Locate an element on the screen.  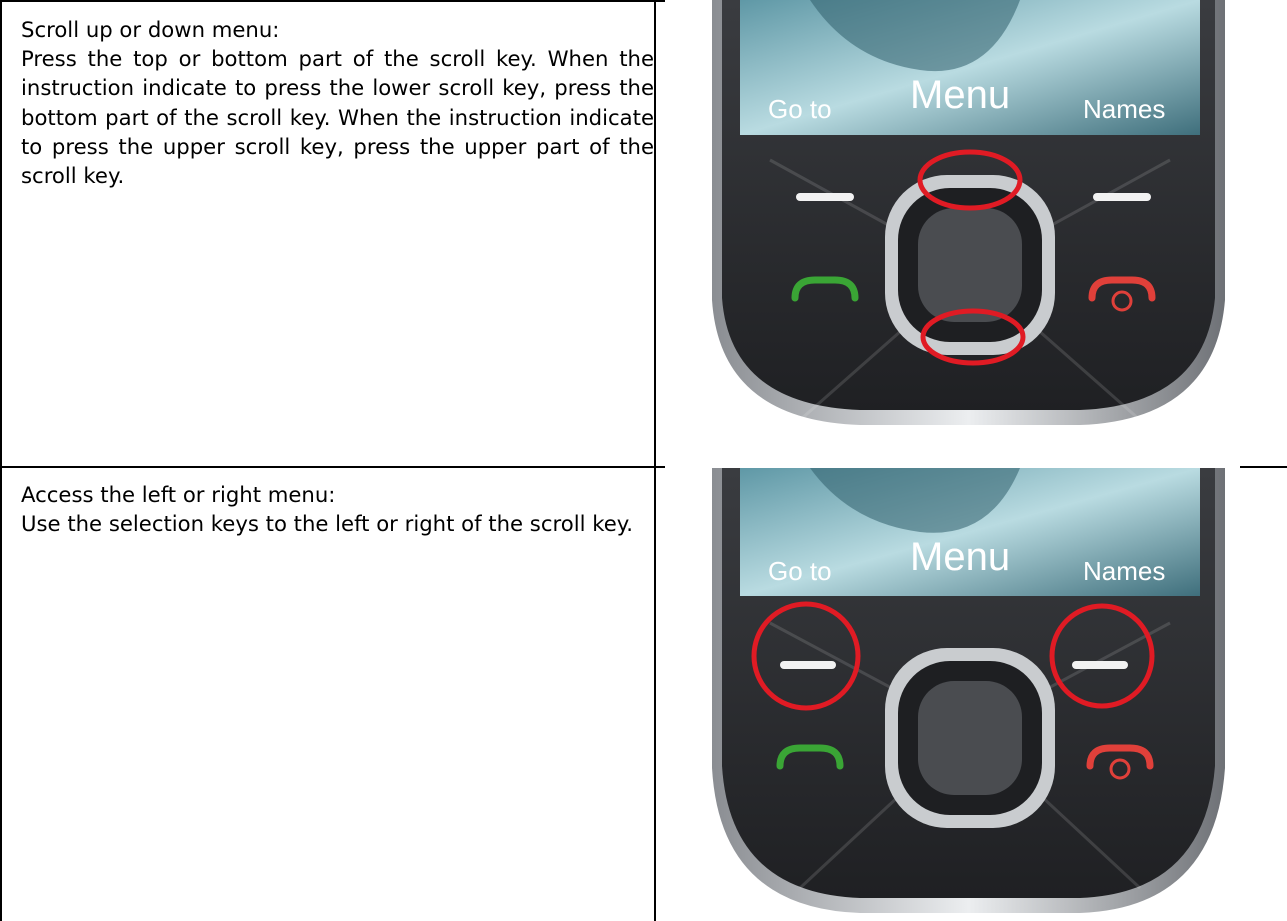
table-border-middle is located at coordinates (655, 460).